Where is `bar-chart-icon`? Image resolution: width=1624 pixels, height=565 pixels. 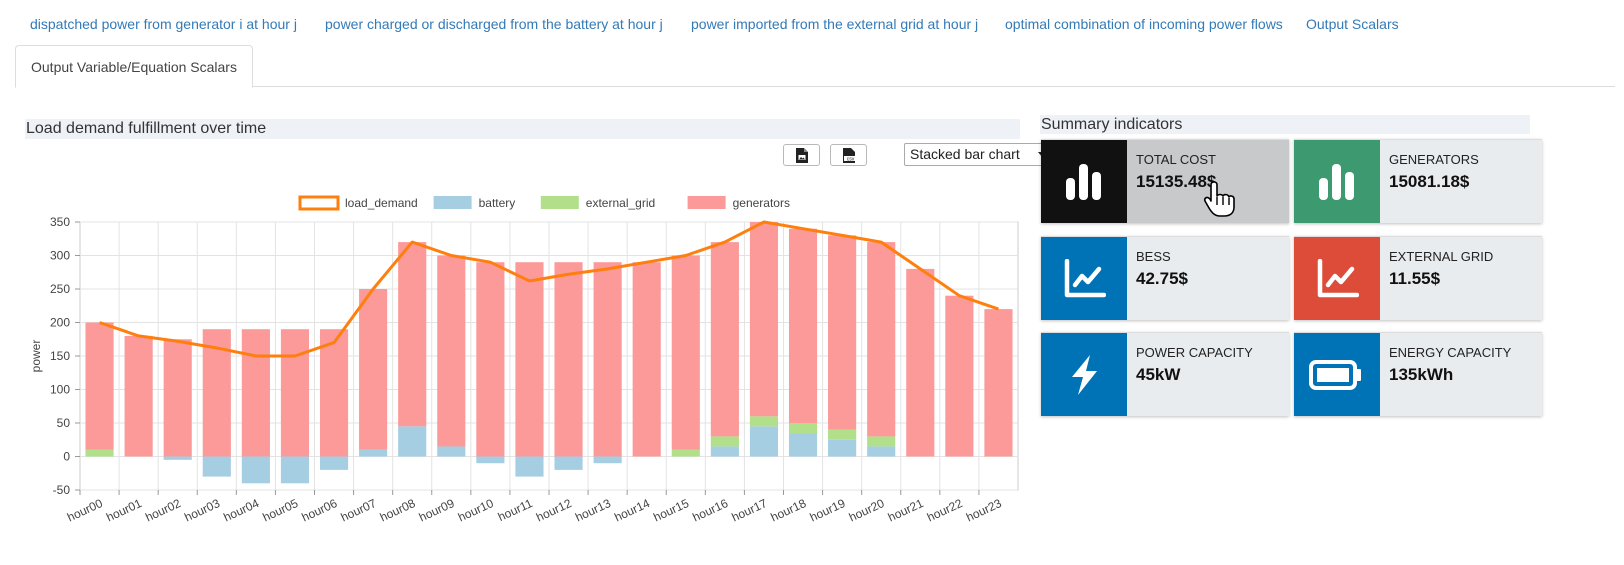
bar-chart-icon is located at coordinates (1336, 182).